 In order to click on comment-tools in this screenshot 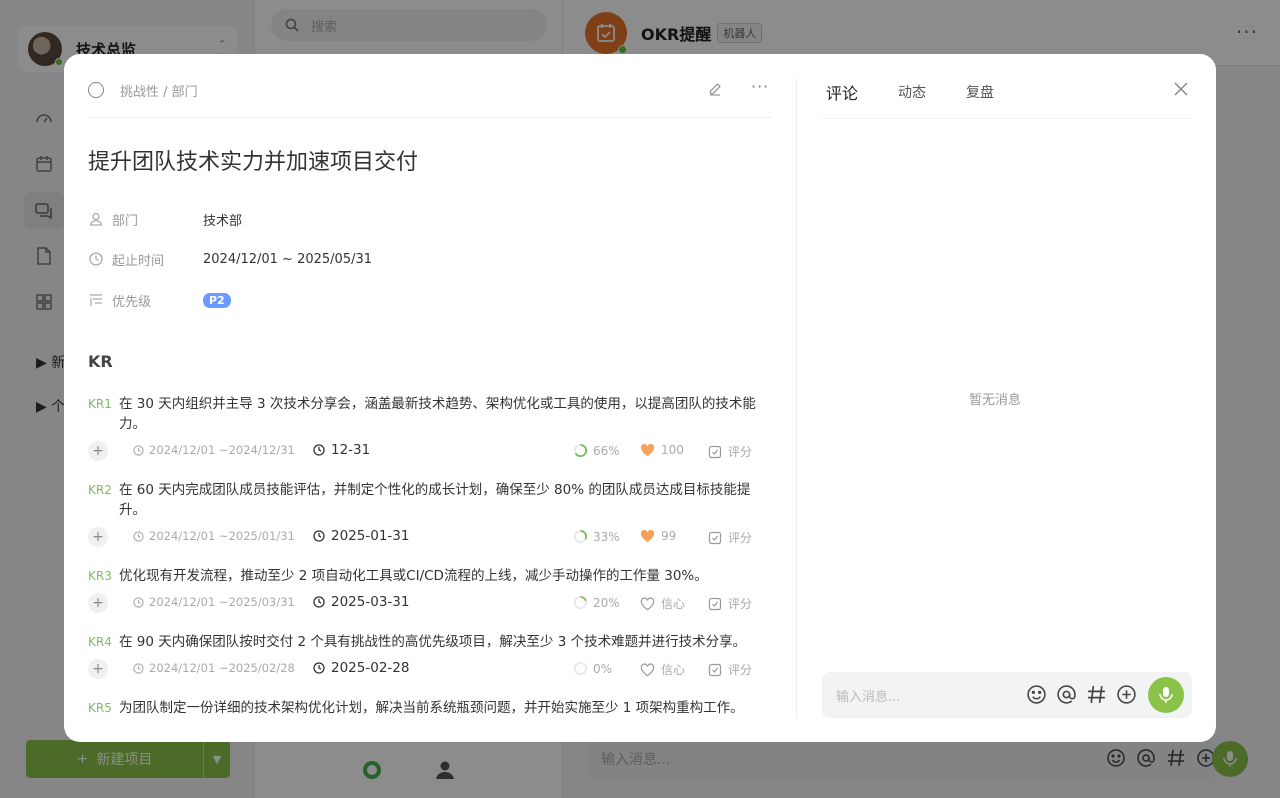, I will do `click(1081, 694)`.